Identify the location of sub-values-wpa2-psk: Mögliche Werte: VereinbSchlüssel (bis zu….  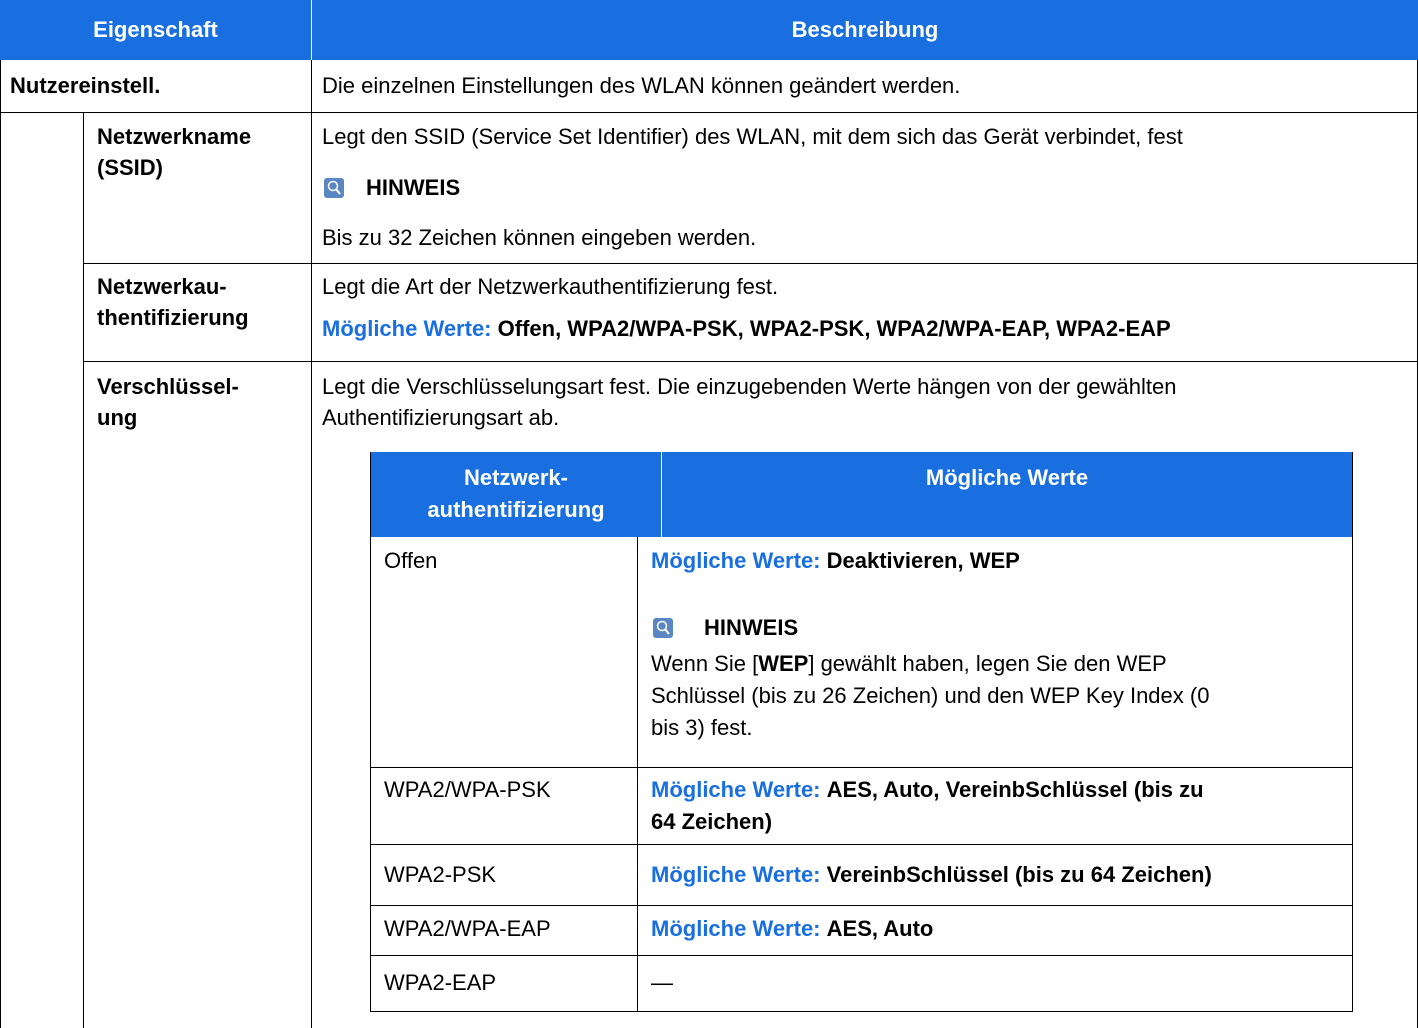
(931, 875).